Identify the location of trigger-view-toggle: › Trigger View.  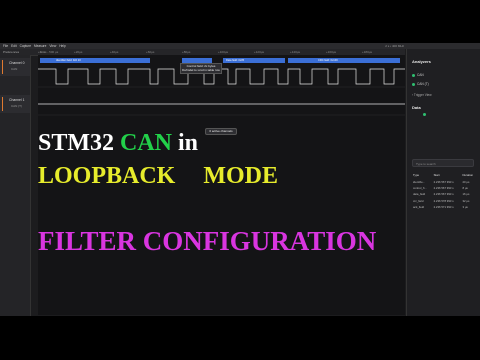
(422, 95).